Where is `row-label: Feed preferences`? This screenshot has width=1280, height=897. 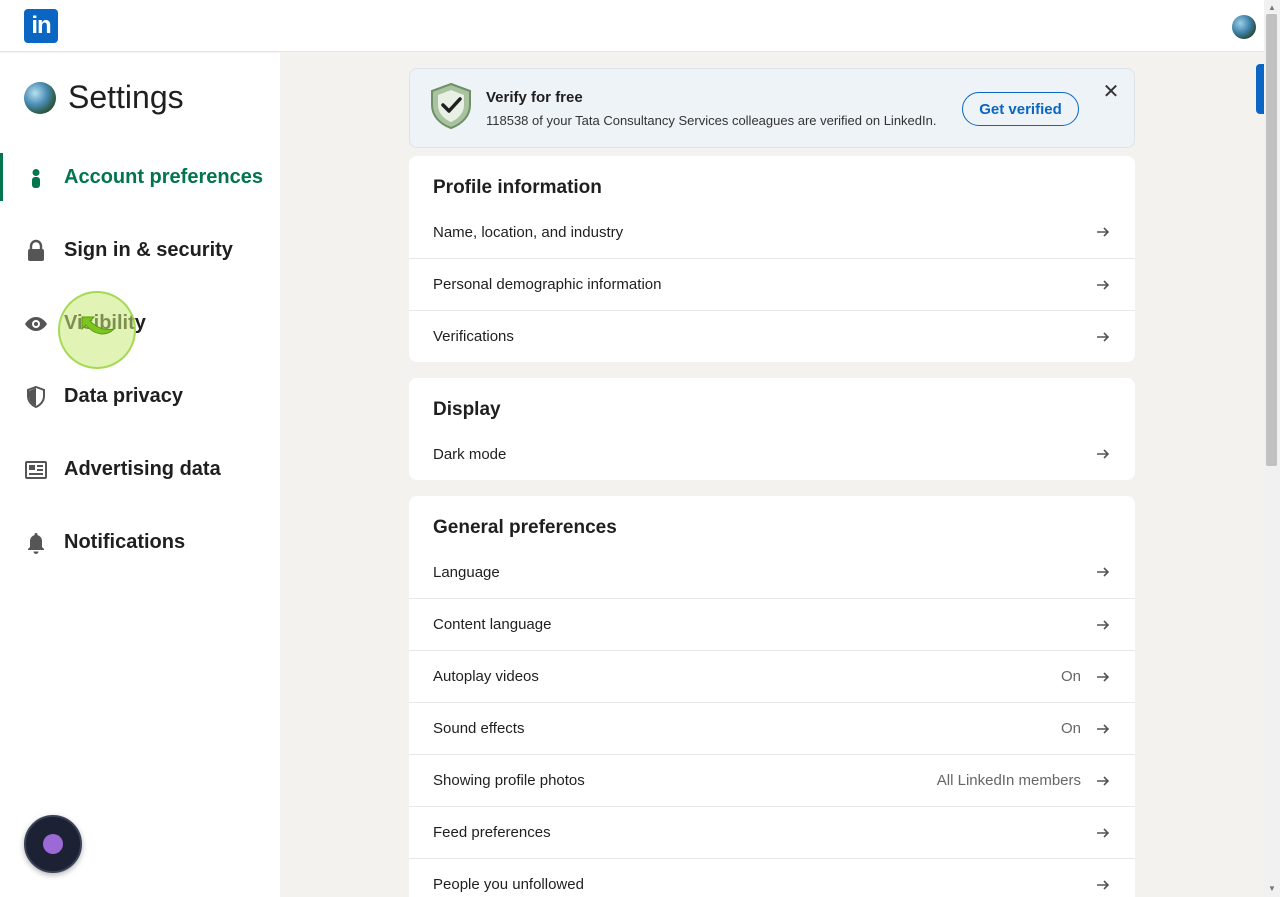 row-label: Feed preferences is located at coordinates (492, 832).